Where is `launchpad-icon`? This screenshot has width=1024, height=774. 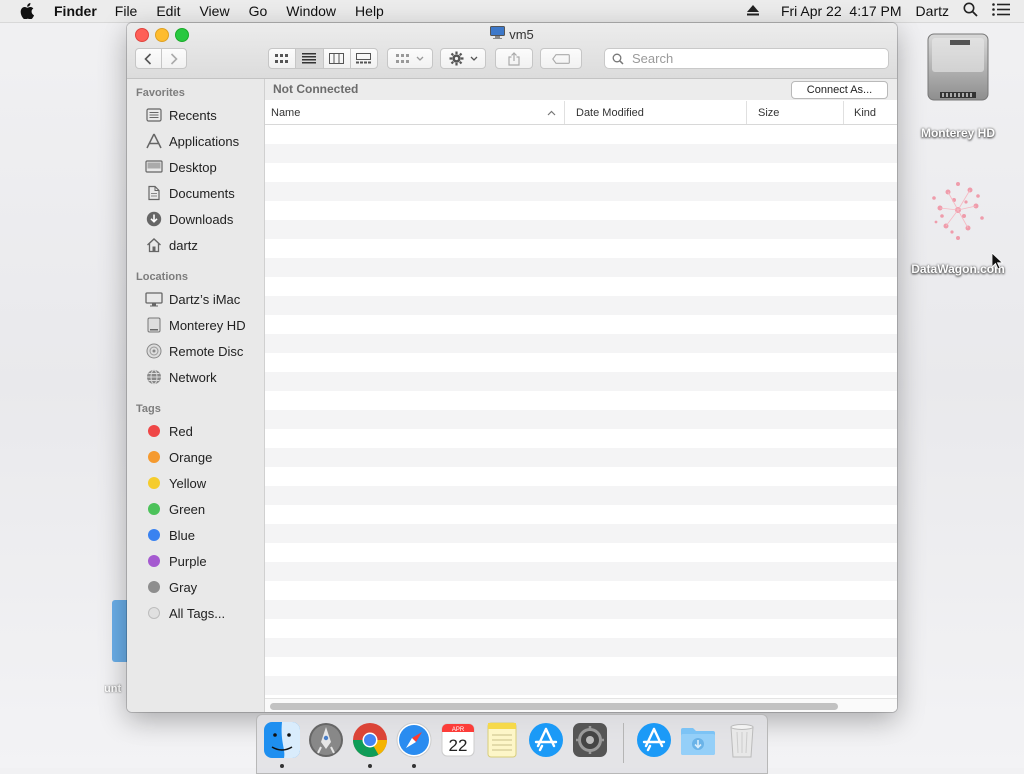 launchpad-icon is located at coordinates (326, 740).